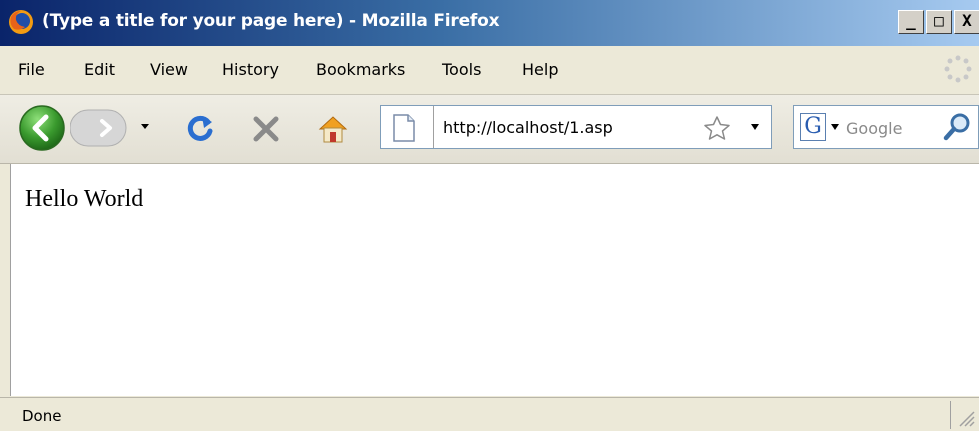  I want to click on search-input, so click(891, 128).